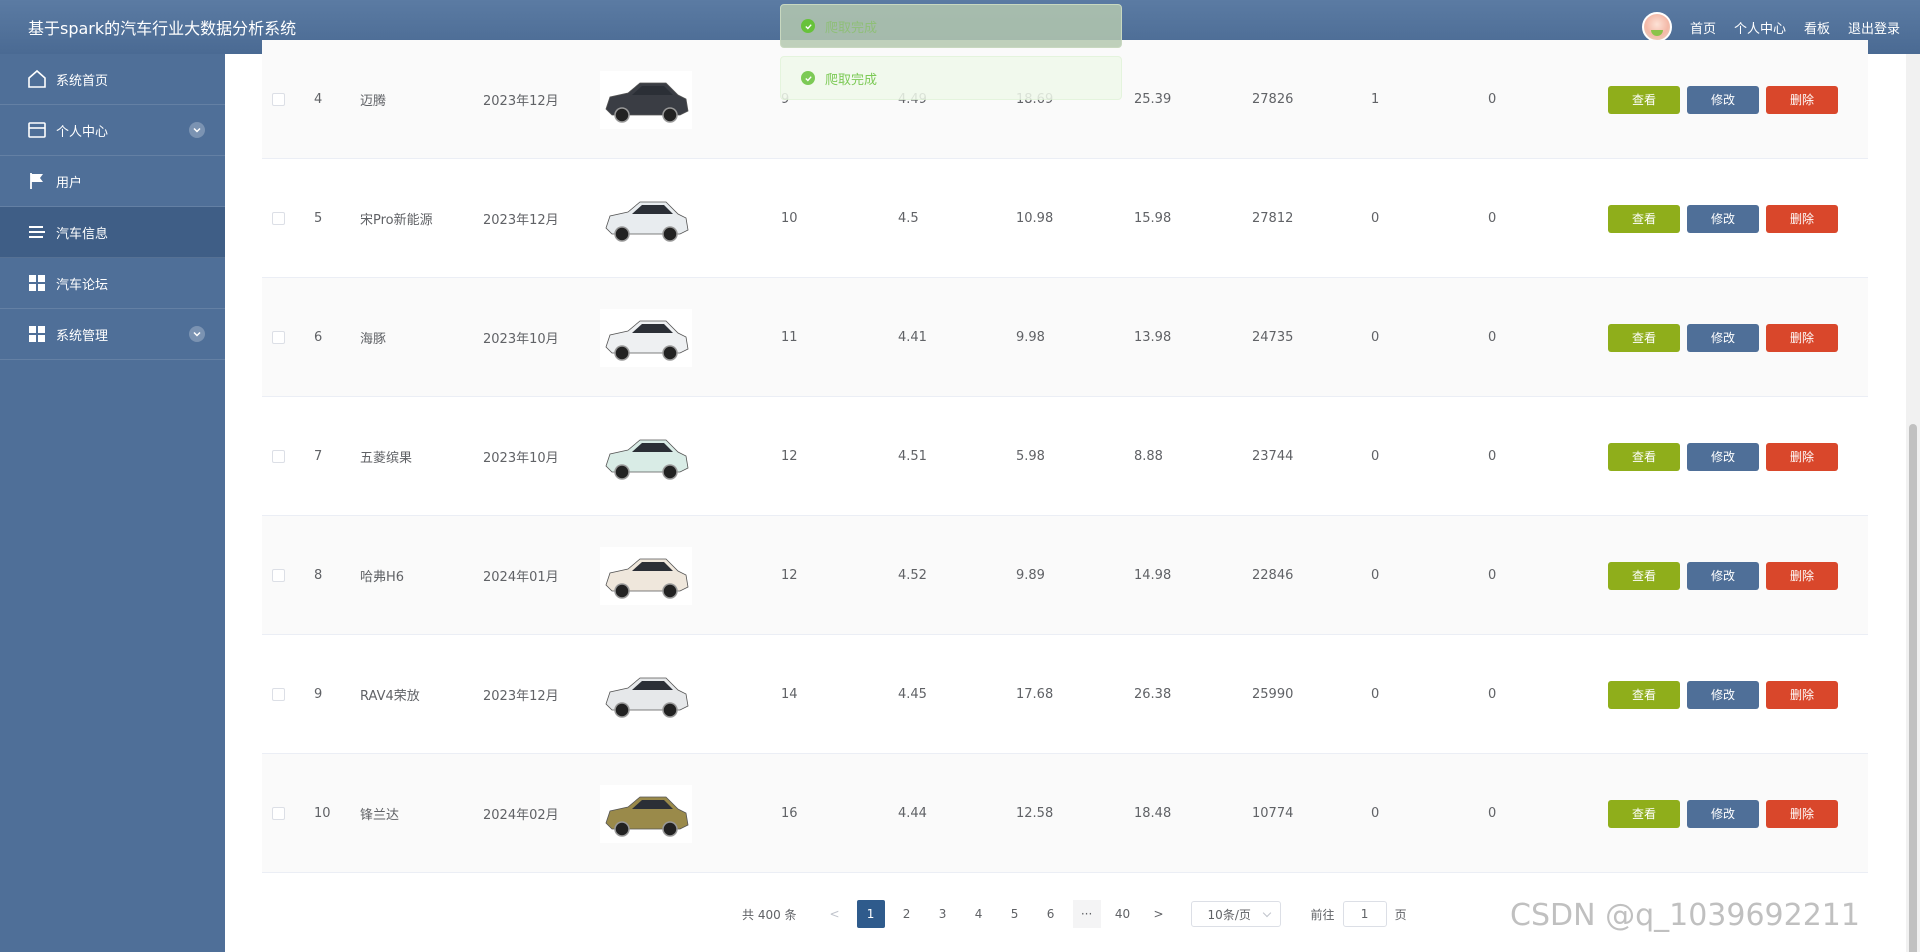 Image resolution: width=1920 pixels, height=952 pixels. Describe the element at coordinates (37, 181) in the screenshot. I see `flag-icon` at that location.